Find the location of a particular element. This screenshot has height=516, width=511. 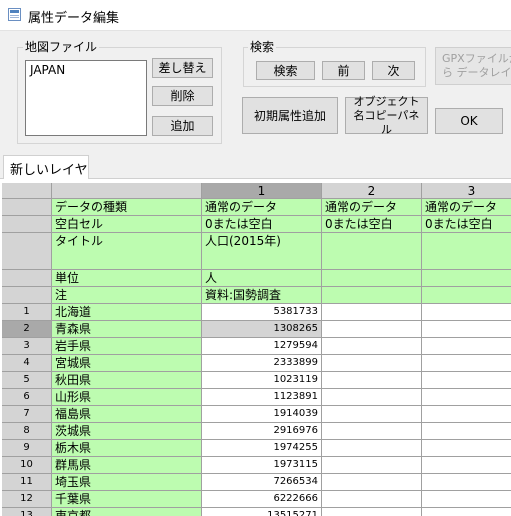

prefecture-name-cell: 群馬県 is located at coordinates (127, 465).